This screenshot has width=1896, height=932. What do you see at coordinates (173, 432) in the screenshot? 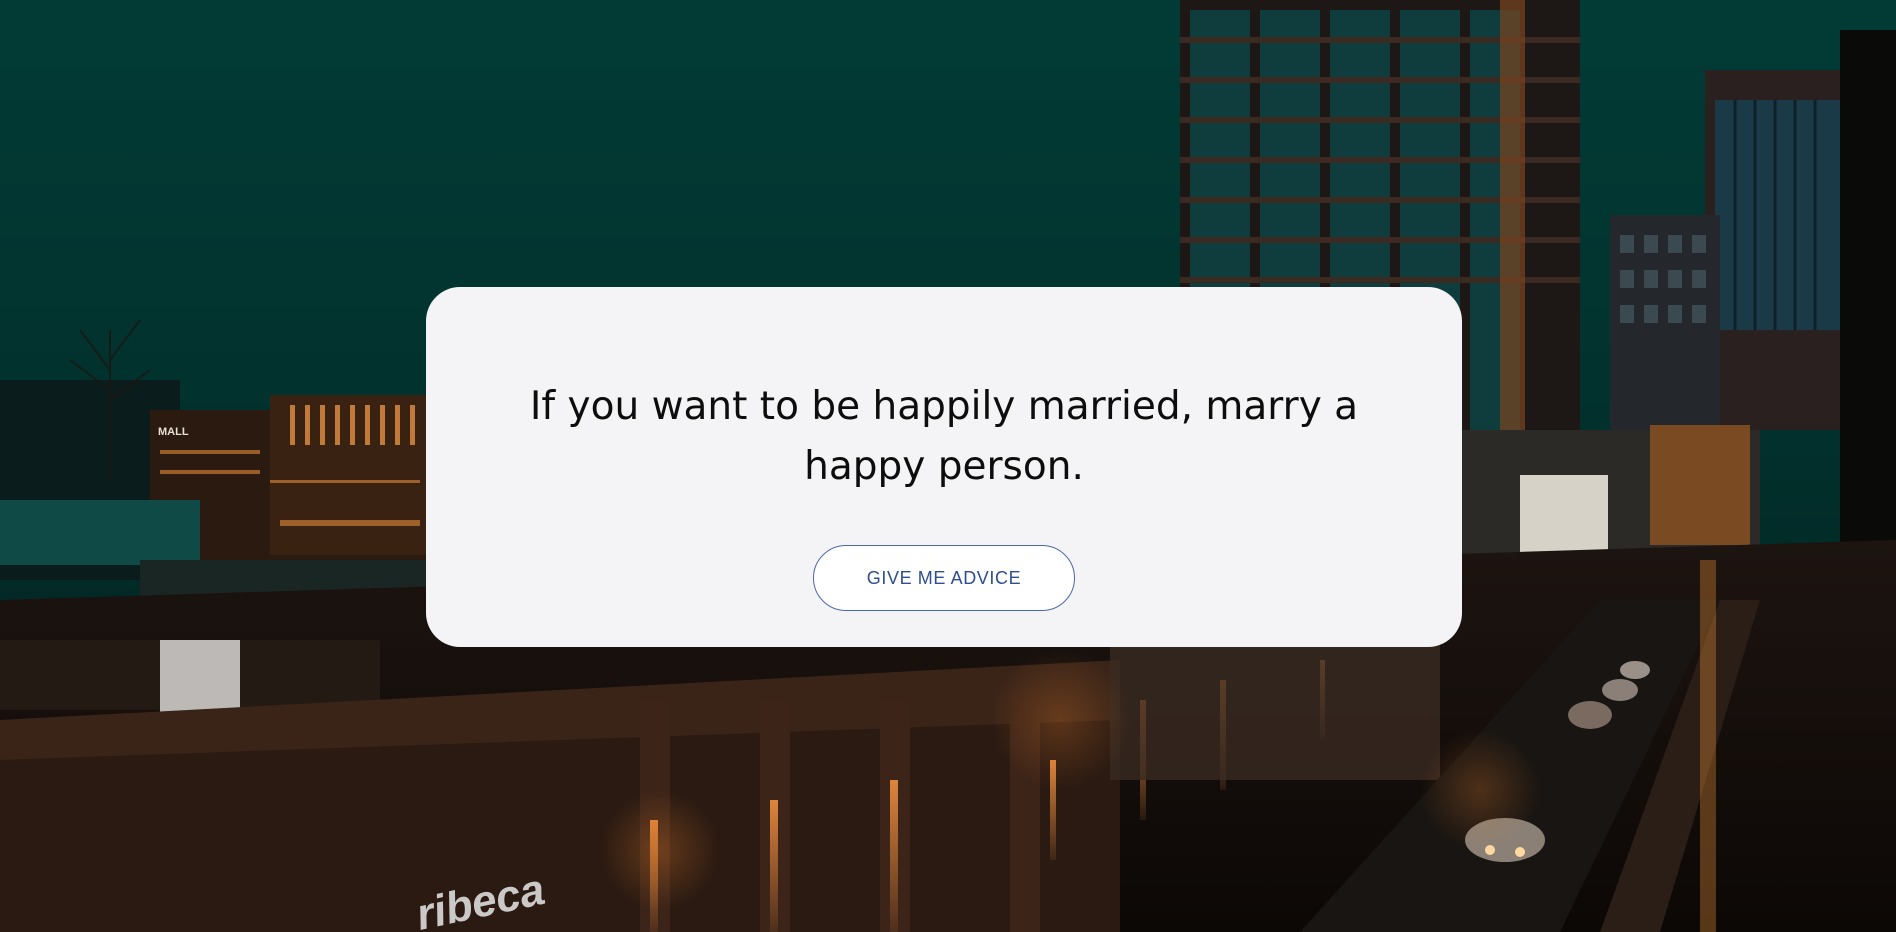
I see `mall-sign: MALL` at bounding box center [173, 432].